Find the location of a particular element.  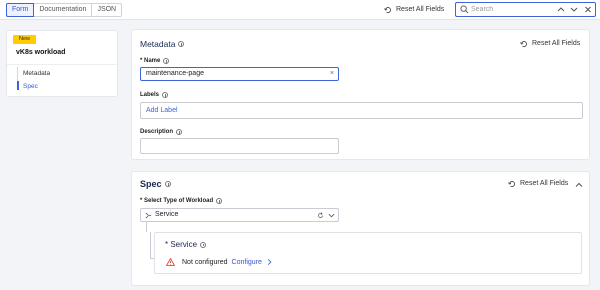

warning-icon is located at coordinates (170, 262).